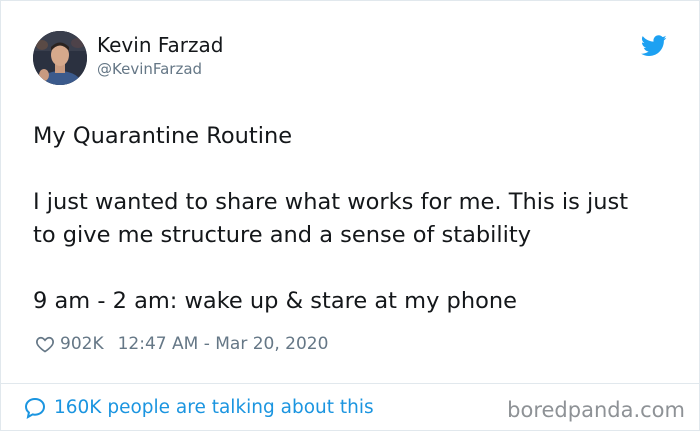 The height and width of the screenshot is (431, 700). Describe the element at coordinates (35, 408) in the screenshot. I see `speech-bubble-icon` at that location.